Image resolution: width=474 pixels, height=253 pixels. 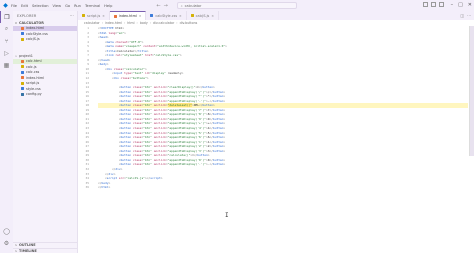 What do you see at coordinates (133, 55) in the screenshot?
I see `code-token: "stylesheet"` at bounding box center [133, 55].